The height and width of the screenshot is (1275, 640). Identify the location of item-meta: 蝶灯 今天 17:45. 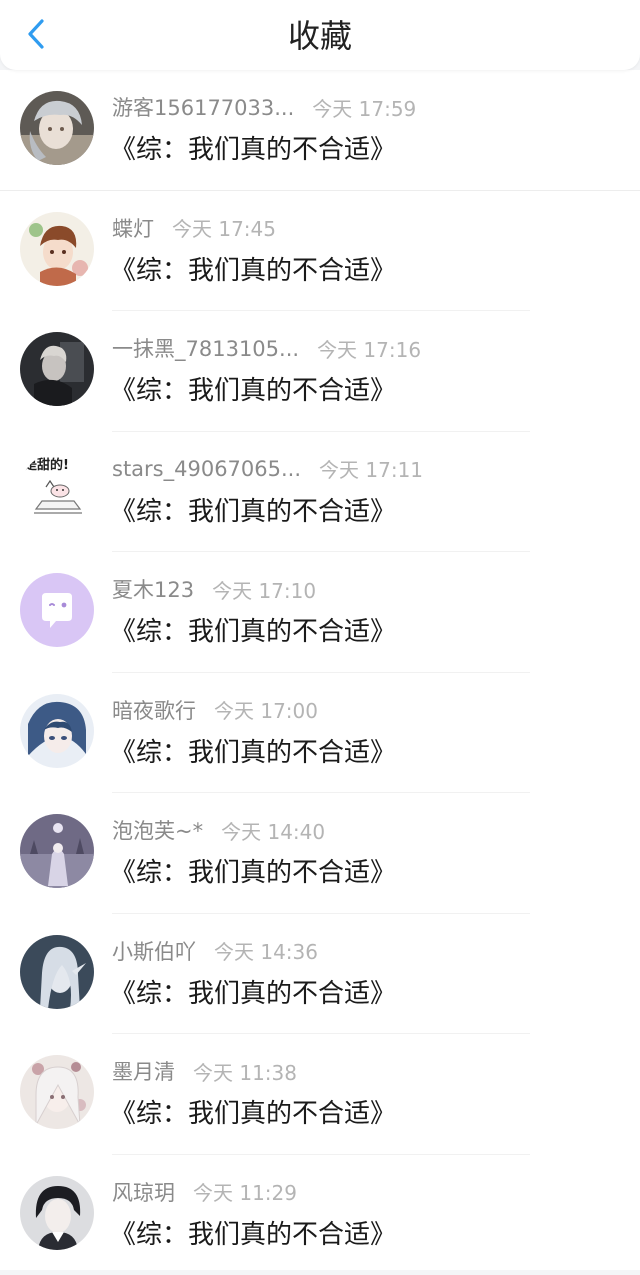
(194, 228).